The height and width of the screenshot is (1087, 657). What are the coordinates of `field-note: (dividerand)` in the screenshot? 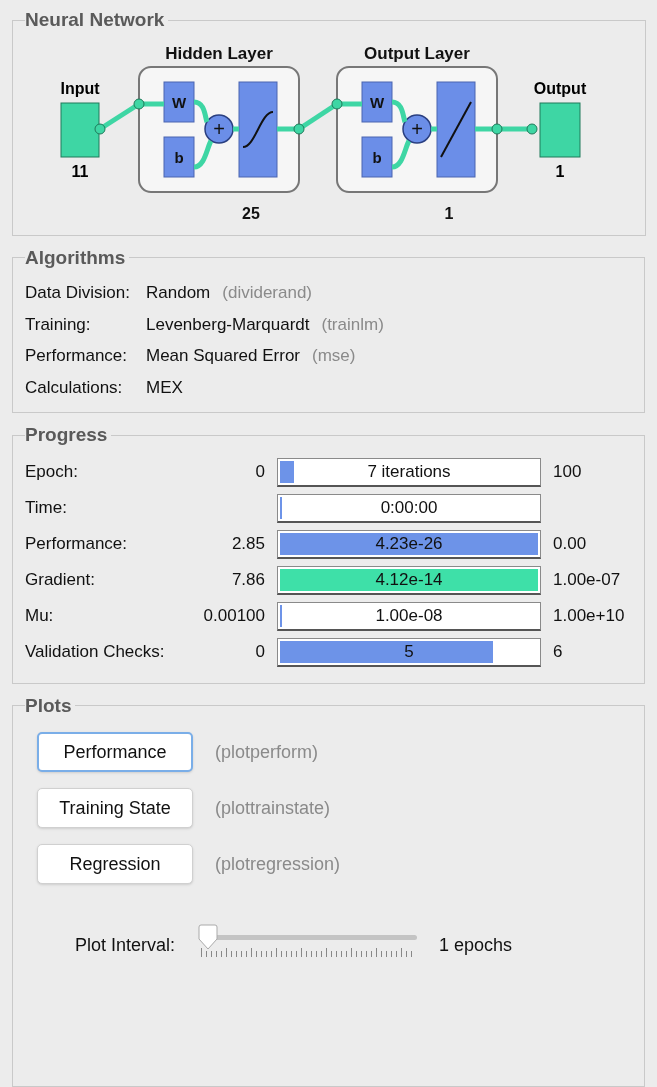 It's located at (267, 293).